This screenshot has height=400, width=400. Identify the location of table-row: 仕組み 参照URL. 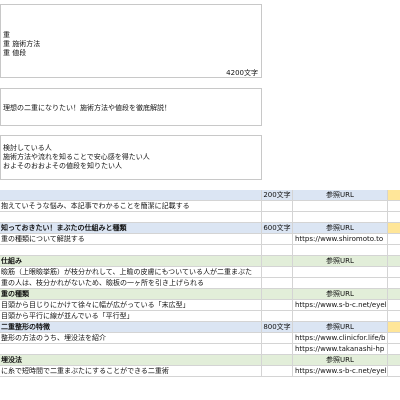
(200, 261).